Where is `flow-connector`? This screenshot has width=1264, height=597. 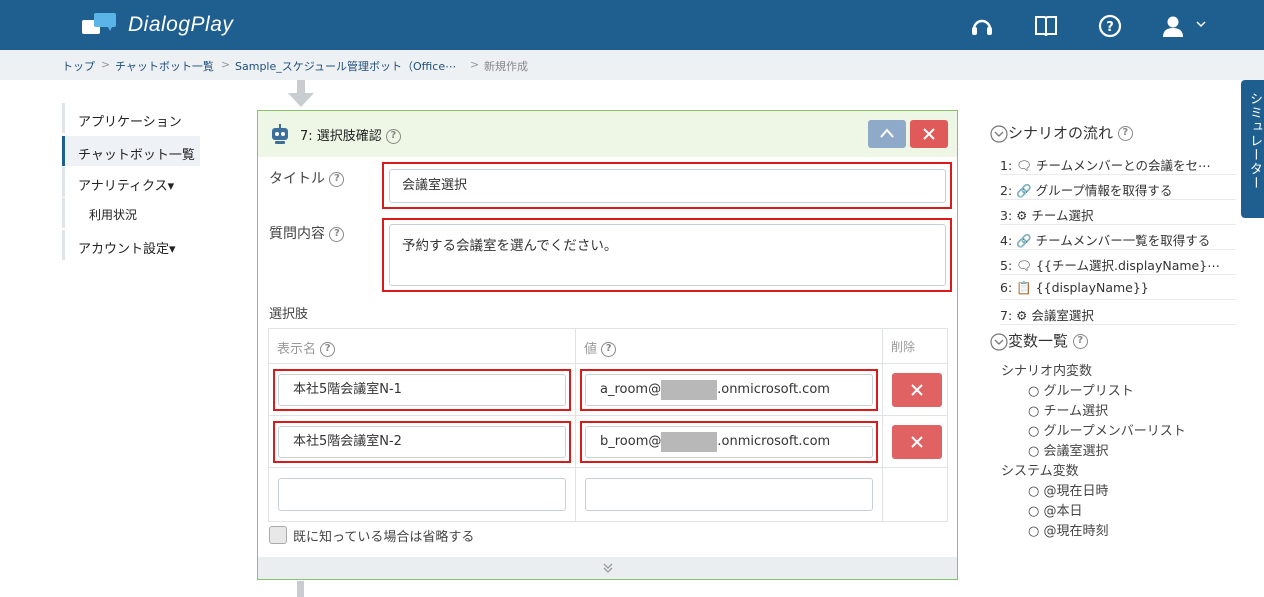 flow-connector is located at coordinates (300, 589).